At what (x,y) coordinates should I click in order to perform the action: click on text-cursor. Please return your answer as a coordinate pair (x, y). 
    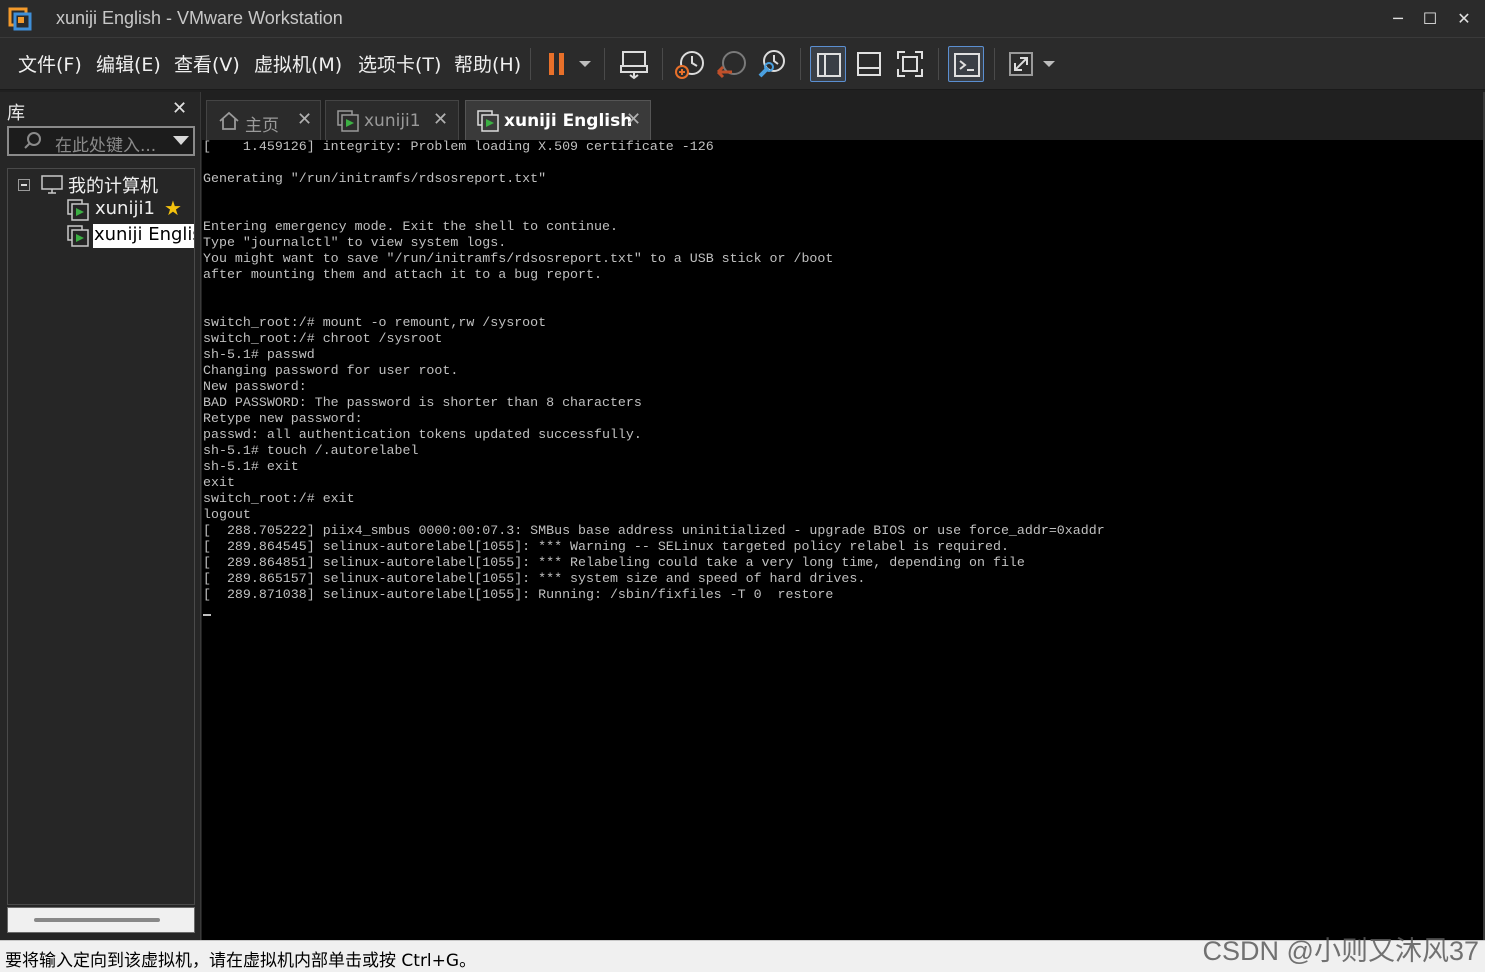
    Looking at the image, I should click on (207, 615).